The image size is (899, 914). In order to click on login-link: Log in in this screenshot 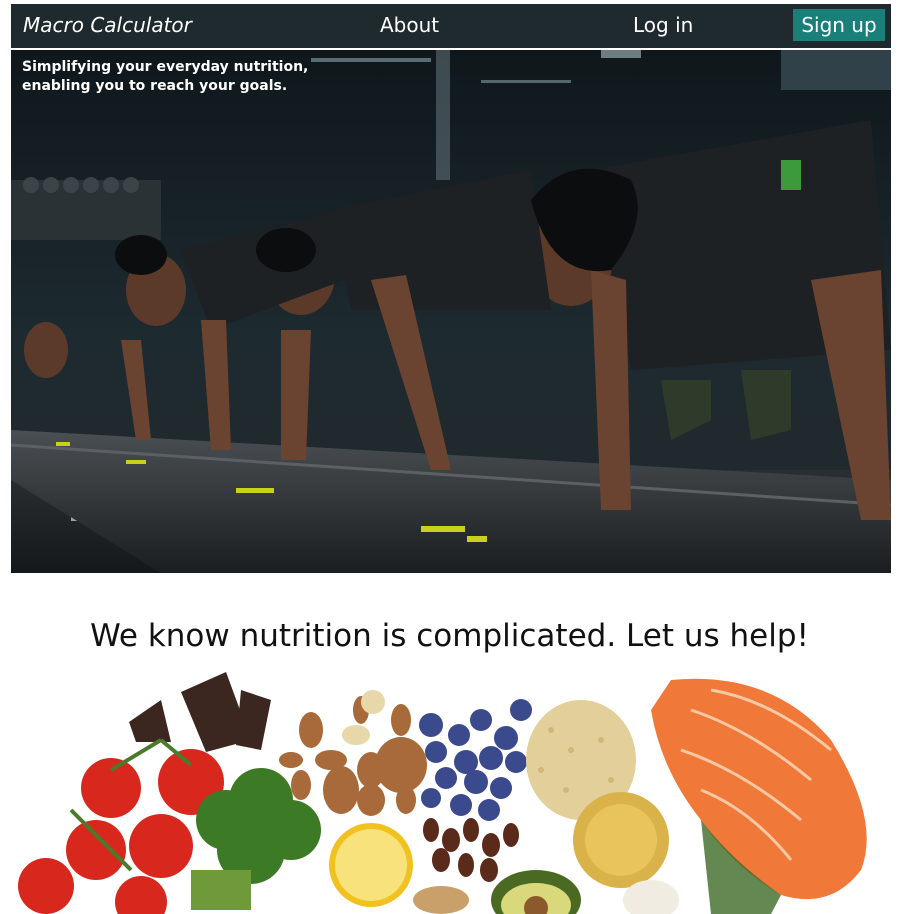, I will do `click(663, 25)`.